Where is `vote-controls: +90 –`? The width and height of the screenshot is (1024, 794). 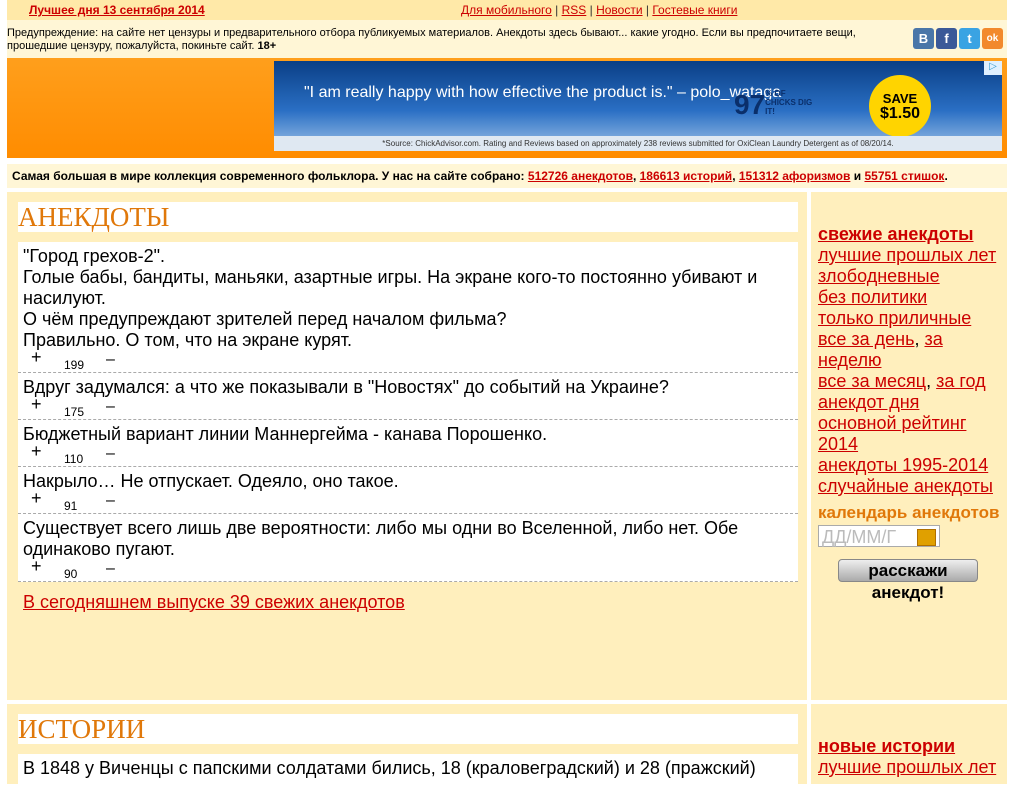 vote-controls: +90 – is located at coordinates (408, 568).